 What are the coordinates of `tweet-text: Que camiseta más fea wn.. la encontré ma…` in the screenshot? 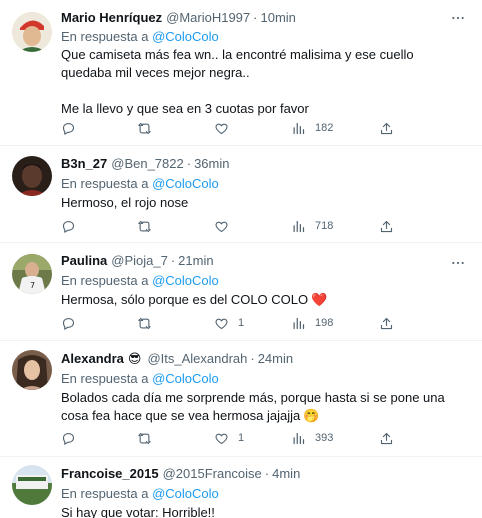 It's located at (237, 81).